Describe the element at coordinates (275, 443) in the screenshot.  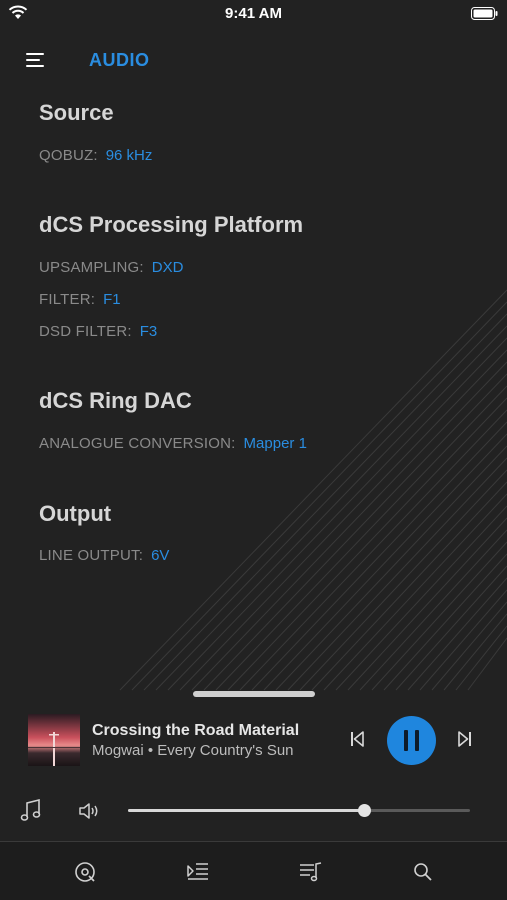
I see `analogue-conversion-value: Mapper 1` at that location.